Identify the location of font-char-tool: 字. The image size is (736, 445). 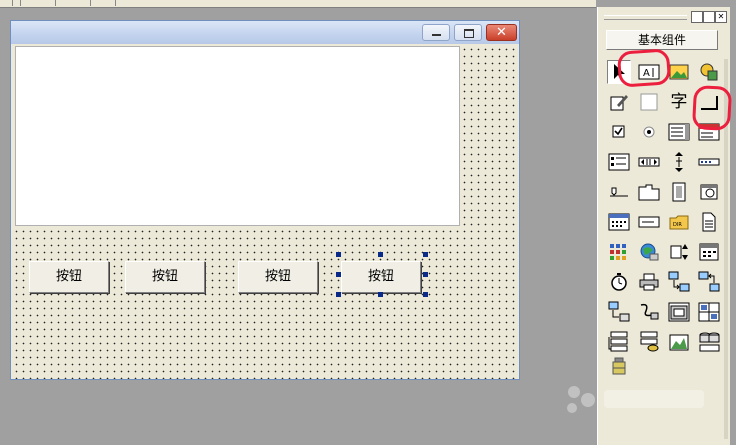
(679, 102).